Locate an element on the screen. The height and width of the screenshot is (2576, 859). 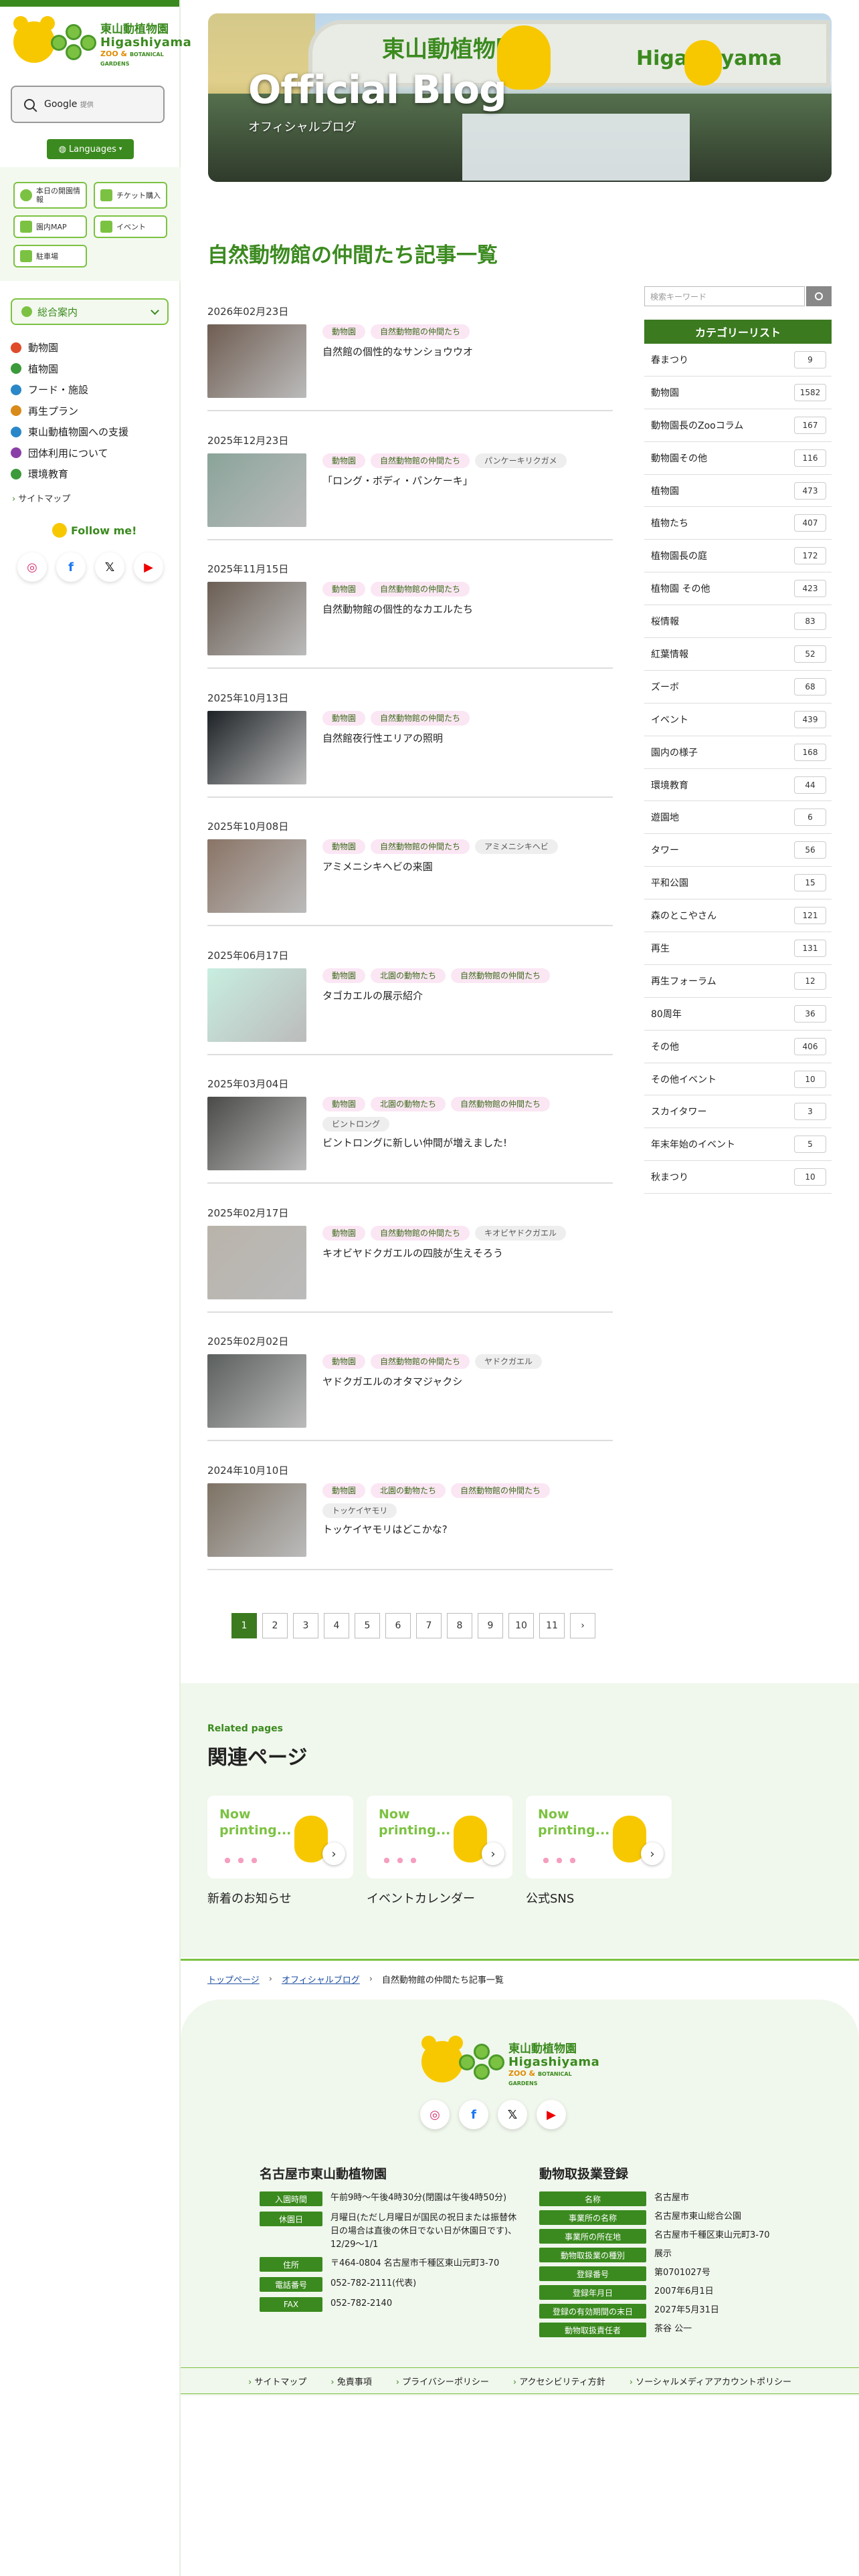
category-item: 森のとこやさん 121 is located at coordinates (738, 916).